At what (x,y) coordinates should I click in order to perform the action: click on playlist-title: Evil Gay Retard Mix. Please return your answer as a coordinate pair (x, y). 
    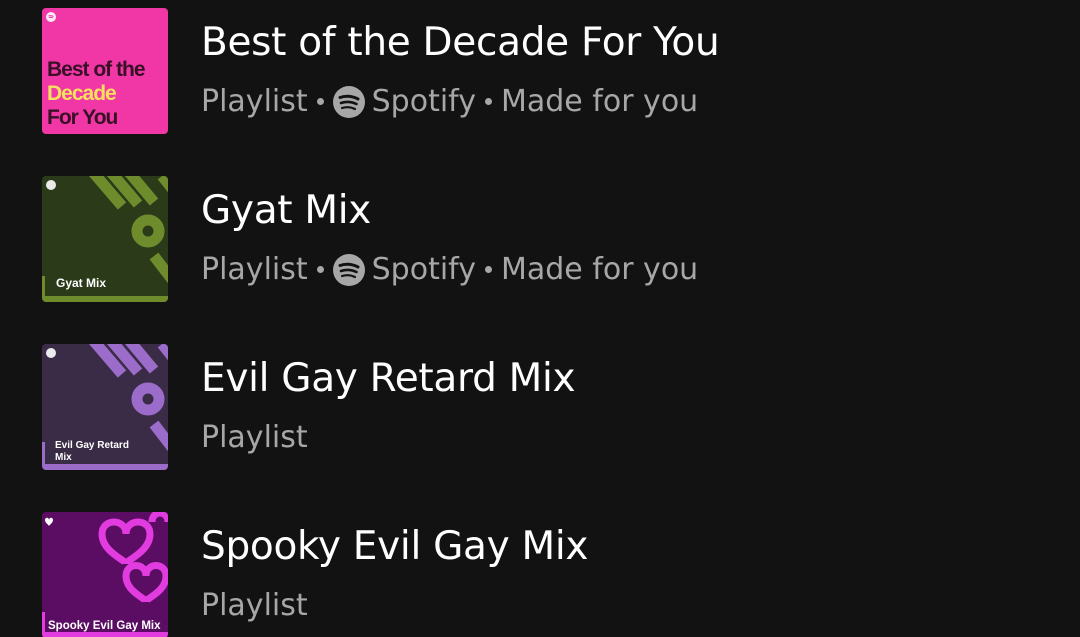
    Looking at the image, I should click on (388, 378).